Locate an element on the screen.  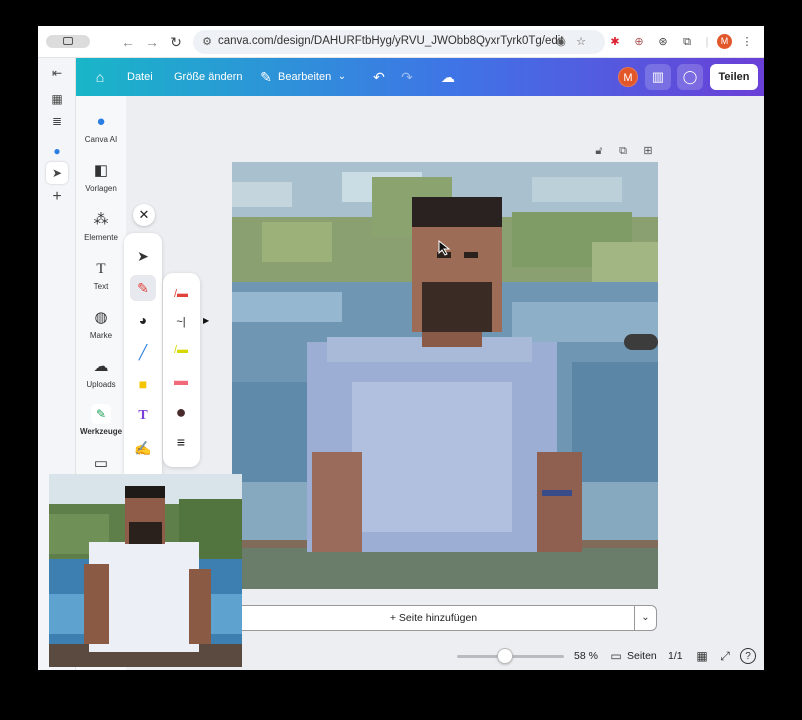
draw-toolbar: ➤ ✎ ◕ ╱ ■ T ✍ is located at coordinates (143, 358).